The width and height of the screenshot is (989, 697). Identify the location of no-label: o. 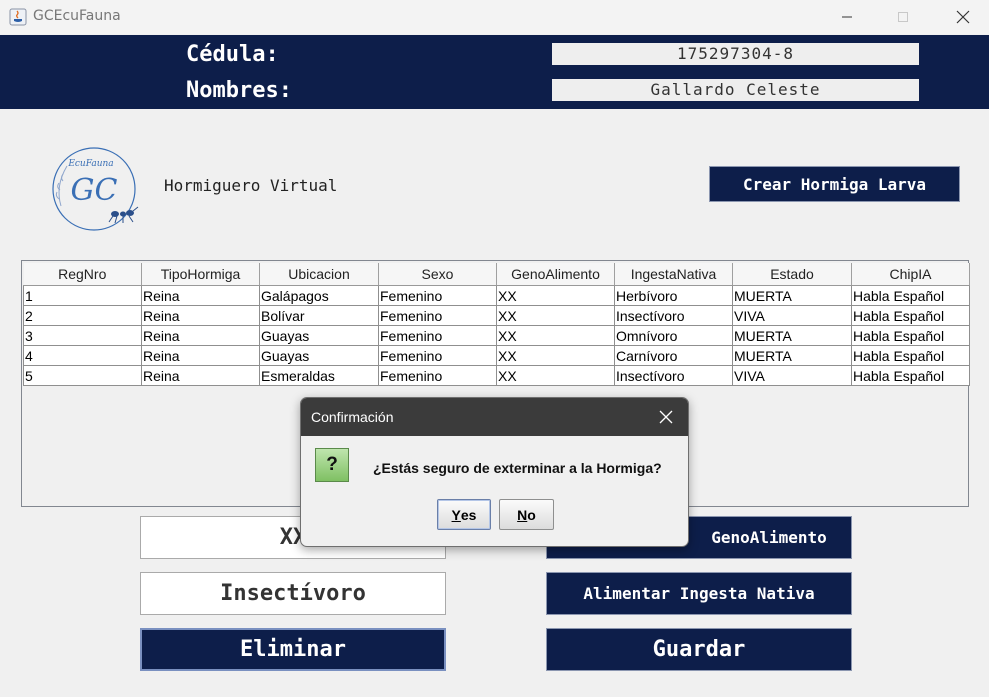
(531, 514).